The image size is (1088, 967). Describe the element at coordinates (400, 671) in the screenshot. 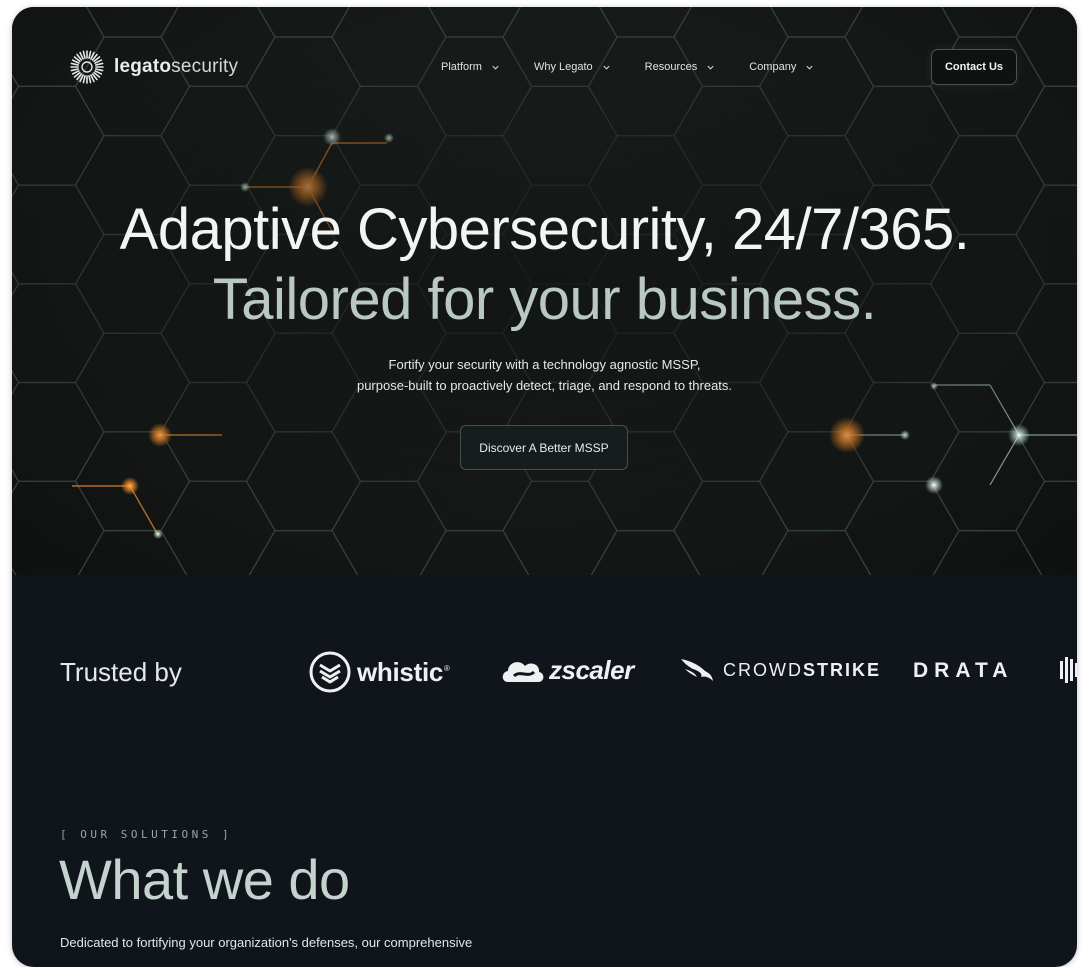

I see `whistic-wordmark: whistic` at that location.